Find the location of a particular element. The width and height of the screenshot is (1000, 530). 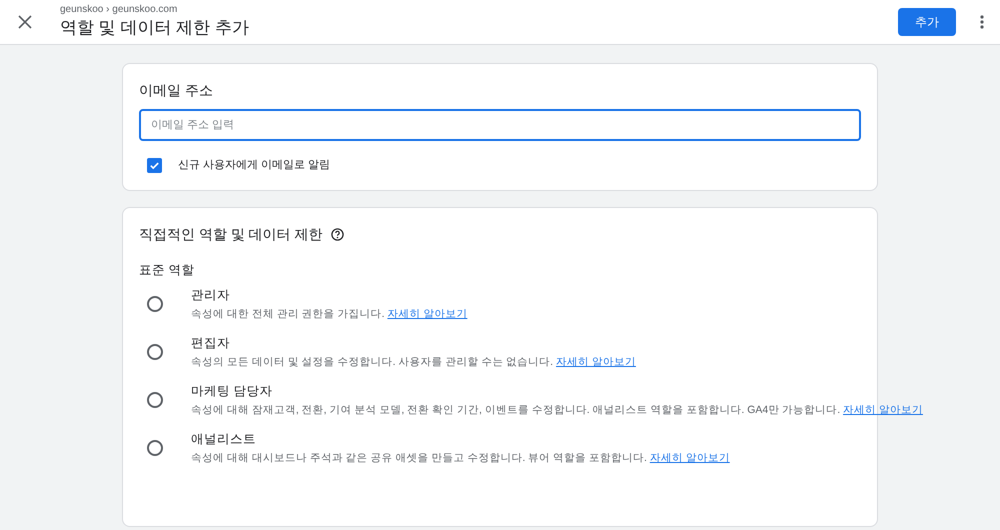

section-heading: 표준 역할 is located at coordinates (167, 270).